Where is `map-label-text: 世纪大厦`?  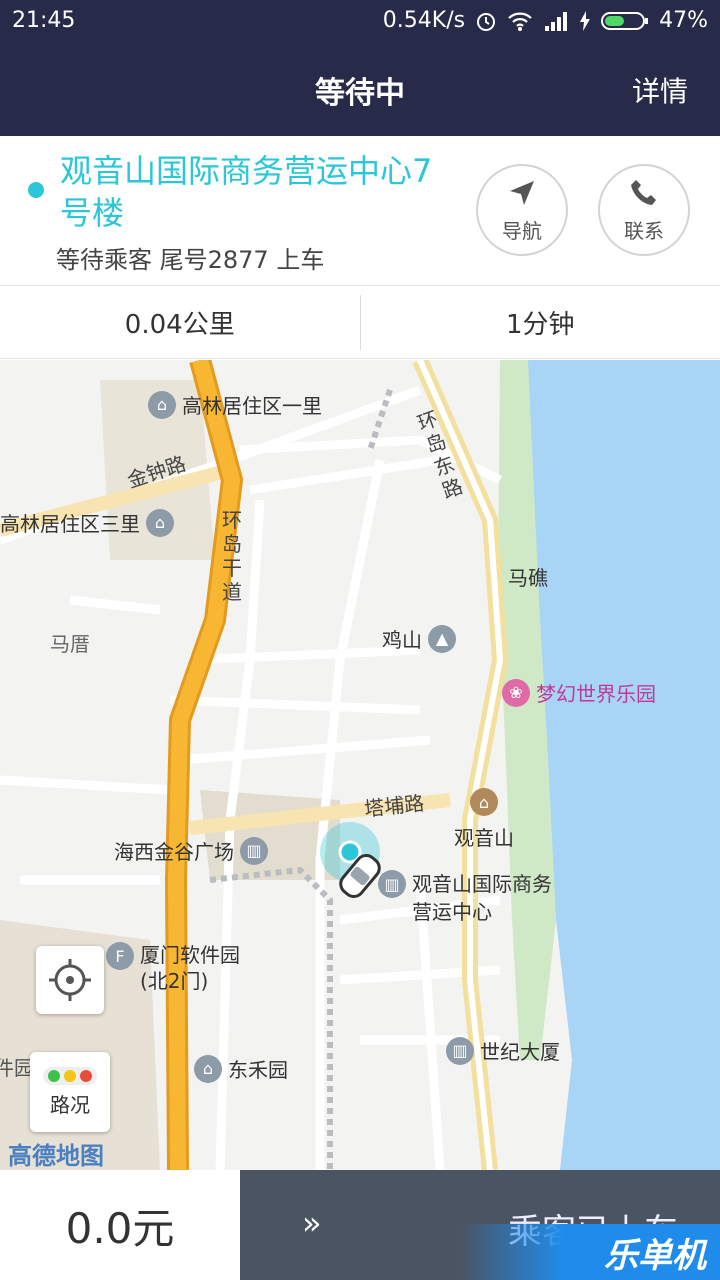 map-label-text: 世纪大厦 is located at coordinates (520, 1052).